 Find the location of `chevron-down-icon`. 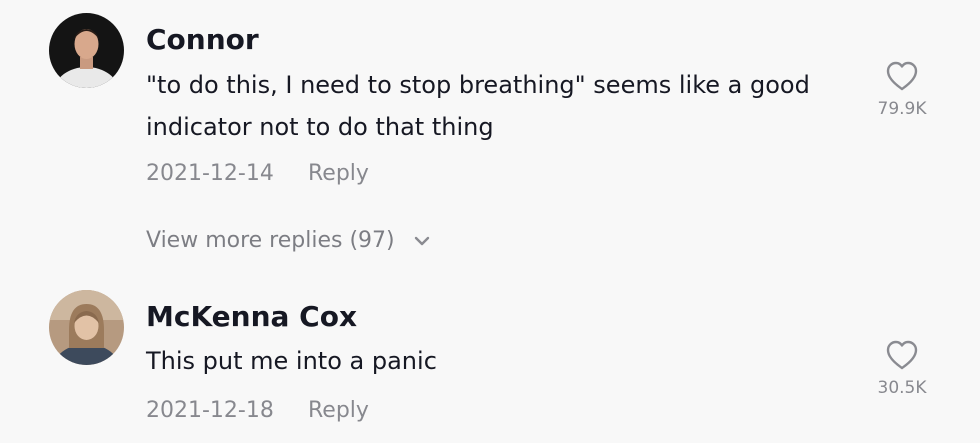

chevron-down-icon is located at coordinates (421, 241).